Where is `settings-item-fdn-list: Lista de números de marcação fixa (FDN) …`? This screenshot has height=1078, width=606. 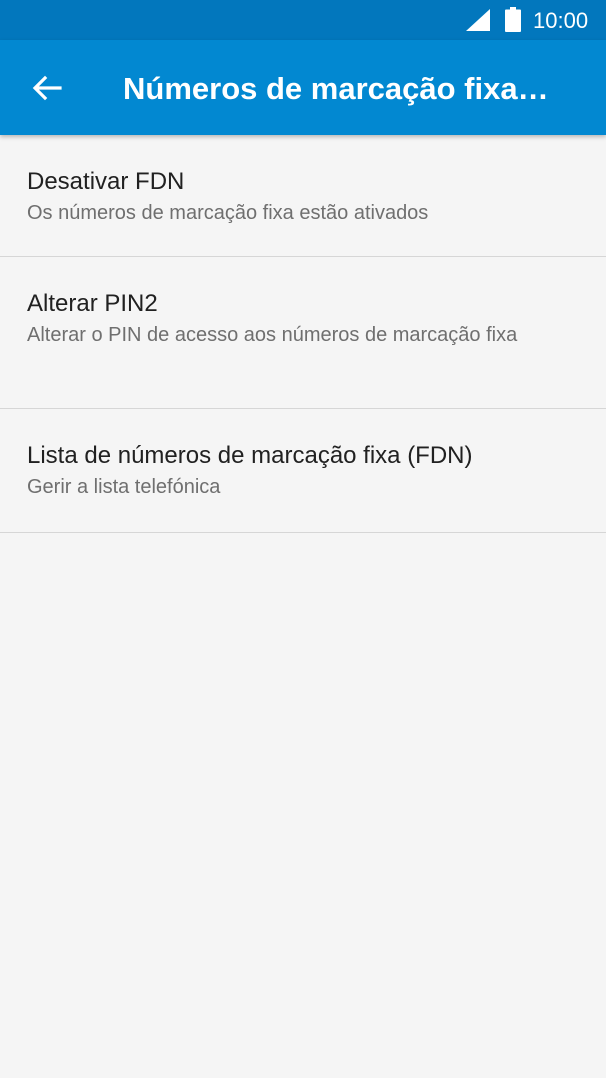
settings-item-fdn-list: Lista de números de marcação fixa (FDN) … is located at coordinates (303, 471).